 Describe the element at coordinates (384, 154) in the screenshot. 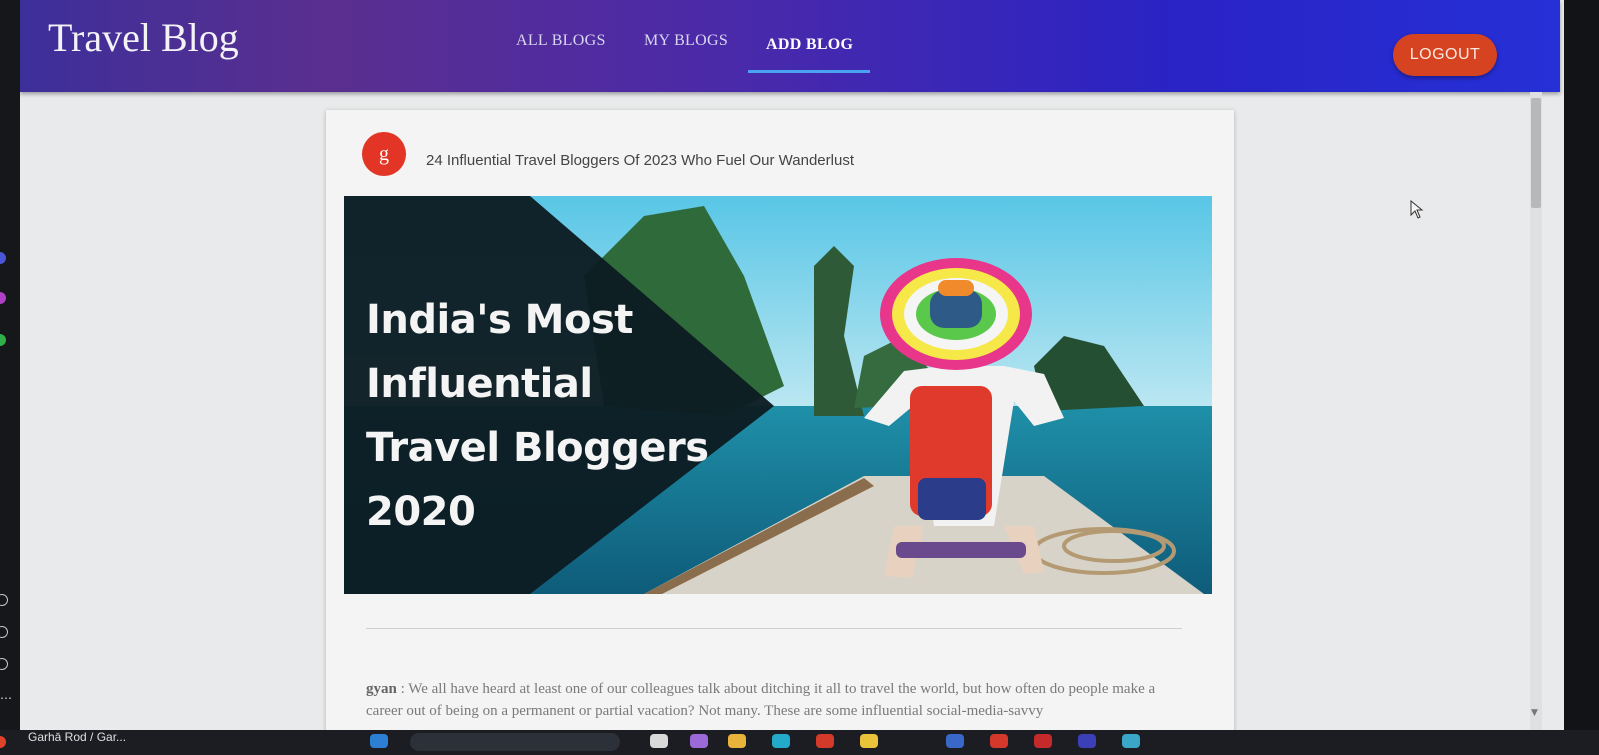

I see `author-avatar: g` at that location.